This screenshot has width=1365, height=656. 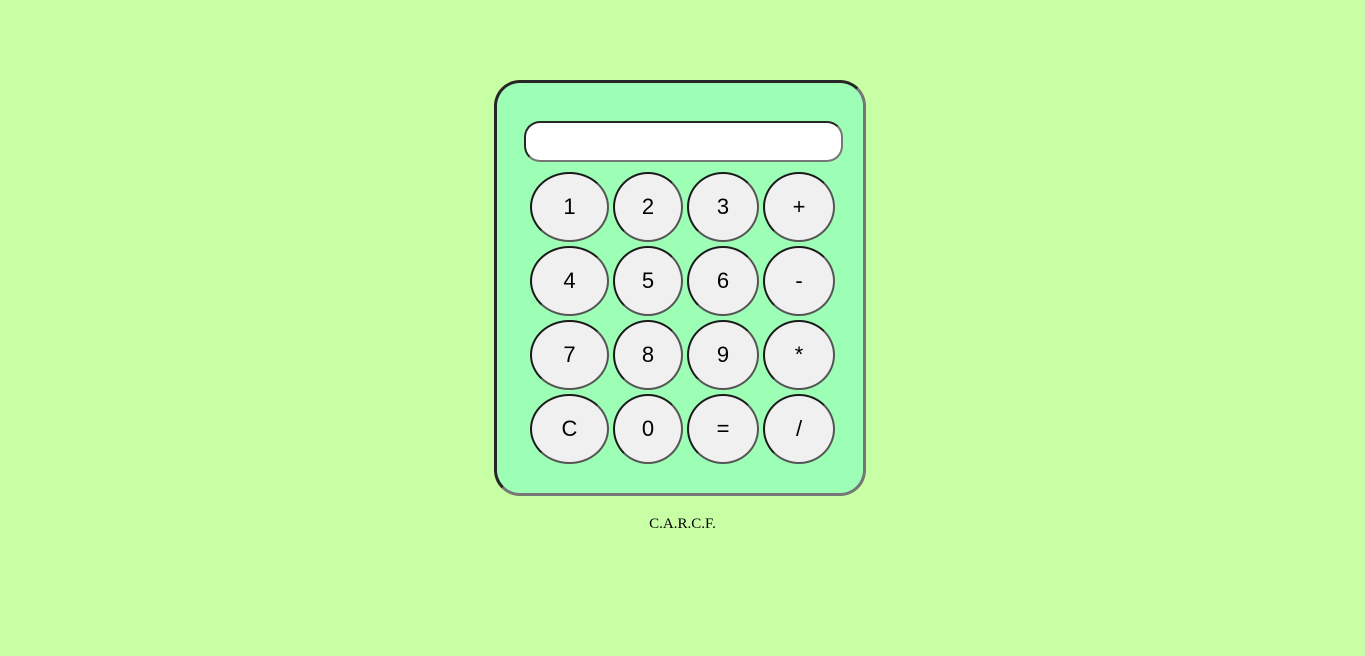 What do you see at coordinates (799, 281) in the screenshot?
I see `key-minus: -` at bounding box center [799, 281].